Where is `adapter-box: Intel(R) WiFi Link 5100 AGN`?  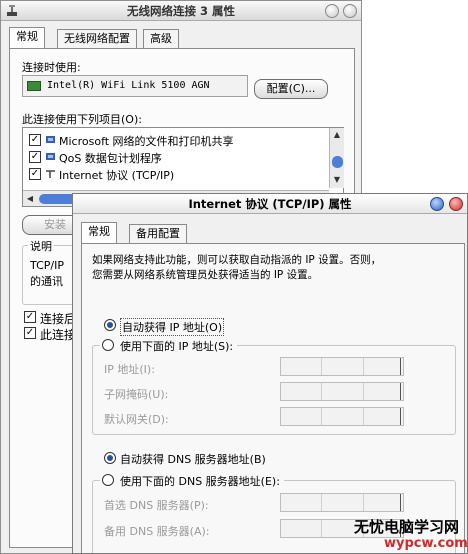 adapter-box: Intel(R) WiFi Link 5100 AGN is located at coordinates (135, 86).